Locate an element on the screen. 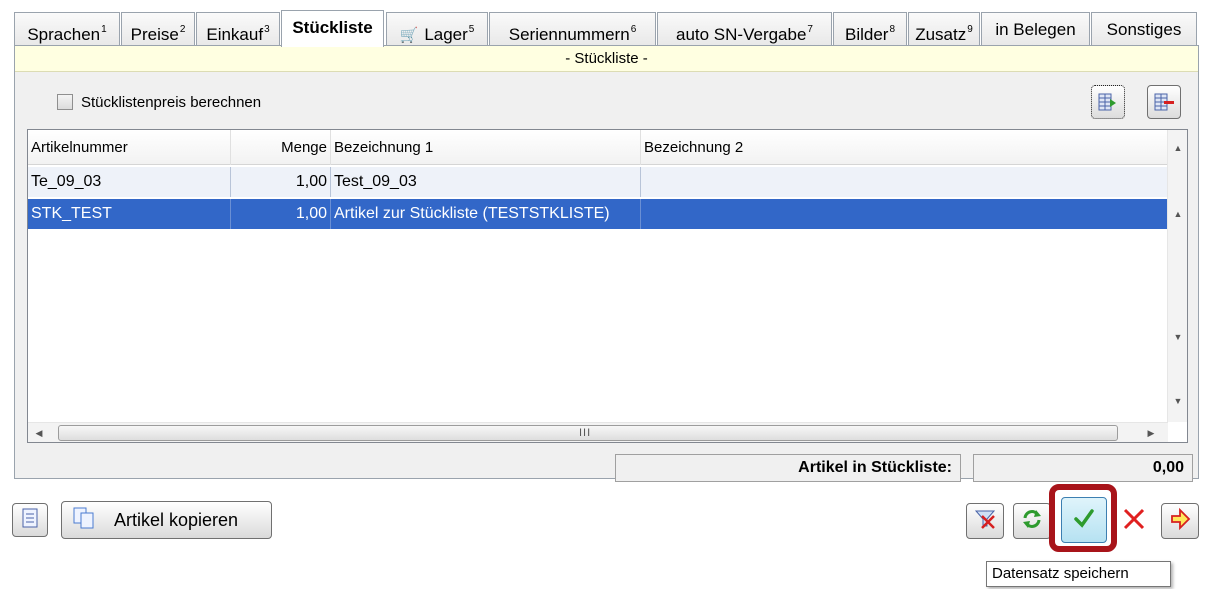  column-header-bezeichnung-2: Bezeichnung 2 is located at coordinates (904, 147).